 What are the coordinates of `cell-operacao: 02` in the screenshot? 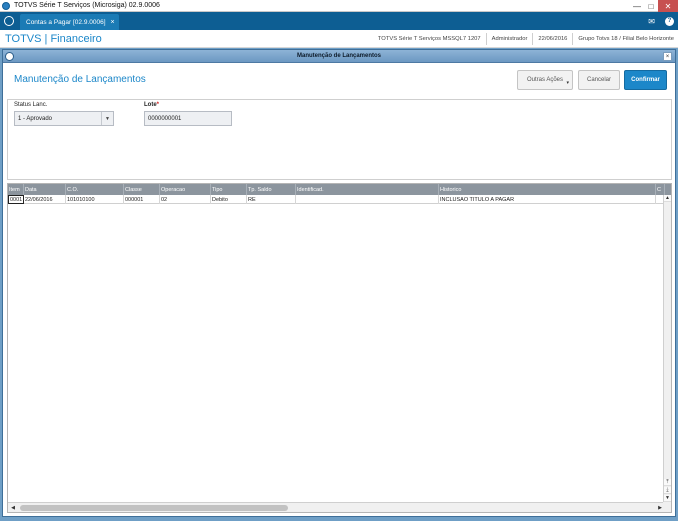 It's located at (185, 199).